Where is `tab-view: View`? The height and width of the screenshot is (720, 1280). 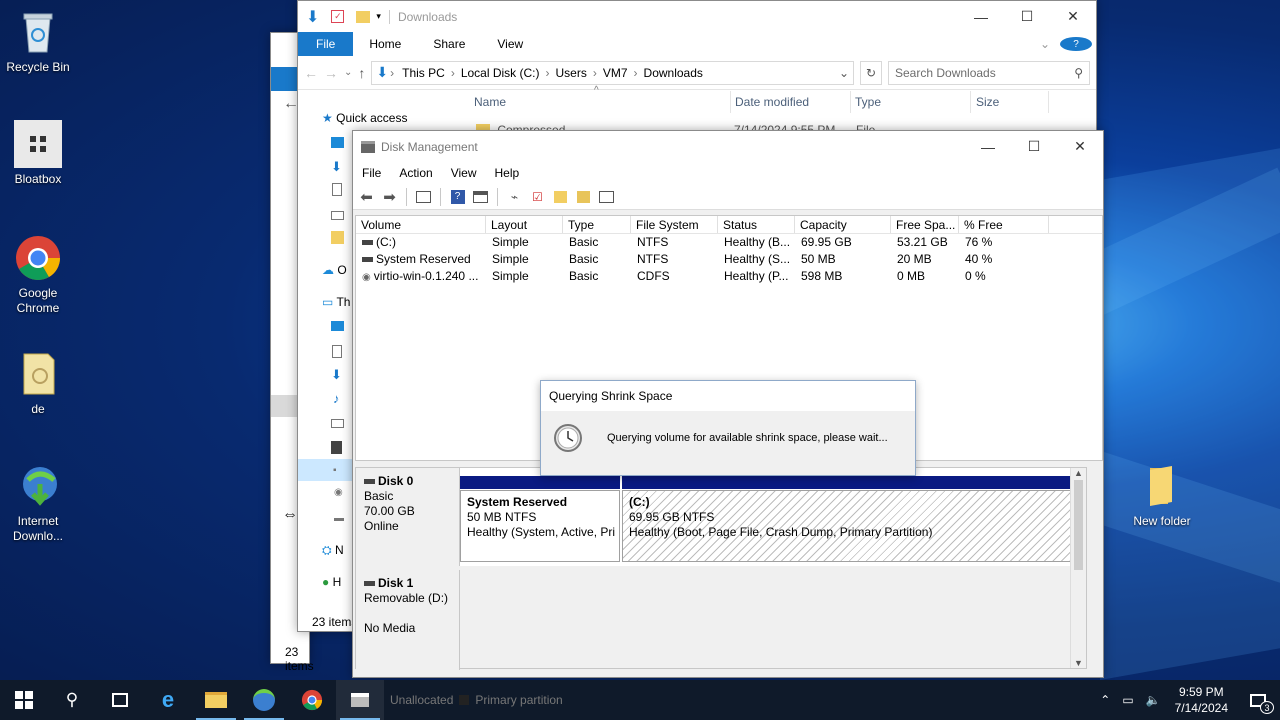
tab-view: View is located at coordinates (510, 44).